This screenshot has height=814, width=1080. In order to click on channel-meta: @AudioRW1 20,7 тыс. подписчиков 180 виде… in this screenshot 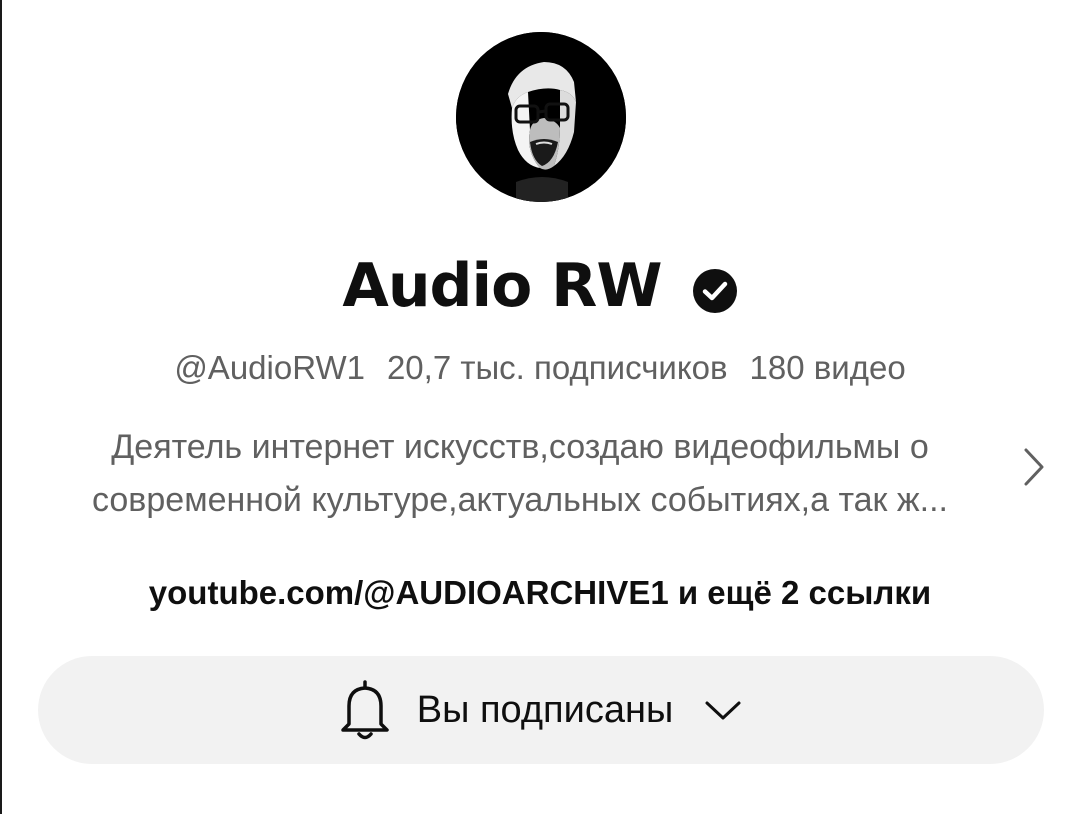, I will do `click(540, 368)`.